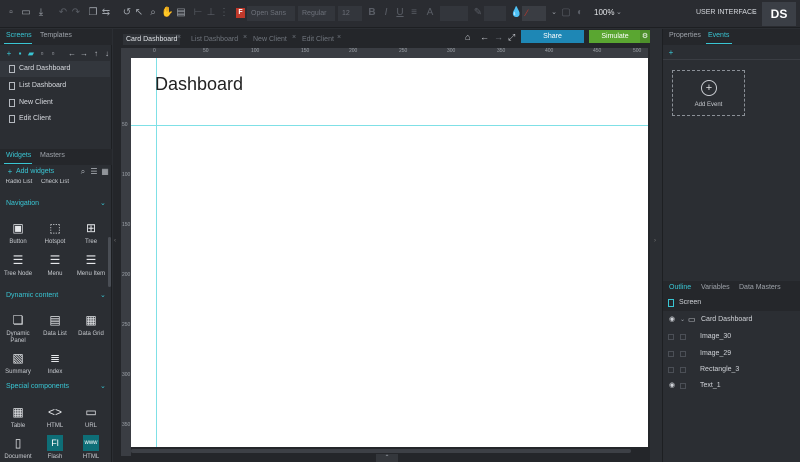  I want to click on pointer-icon: ↖, so click(139, 13).